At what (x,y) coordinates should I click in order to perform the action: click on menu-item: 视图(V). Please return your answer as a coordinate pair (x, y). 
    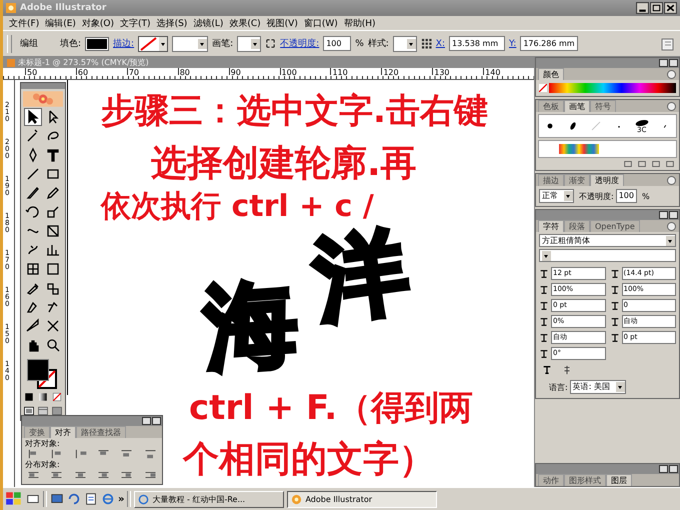
    Looking at the image, I should click on (282, 23).